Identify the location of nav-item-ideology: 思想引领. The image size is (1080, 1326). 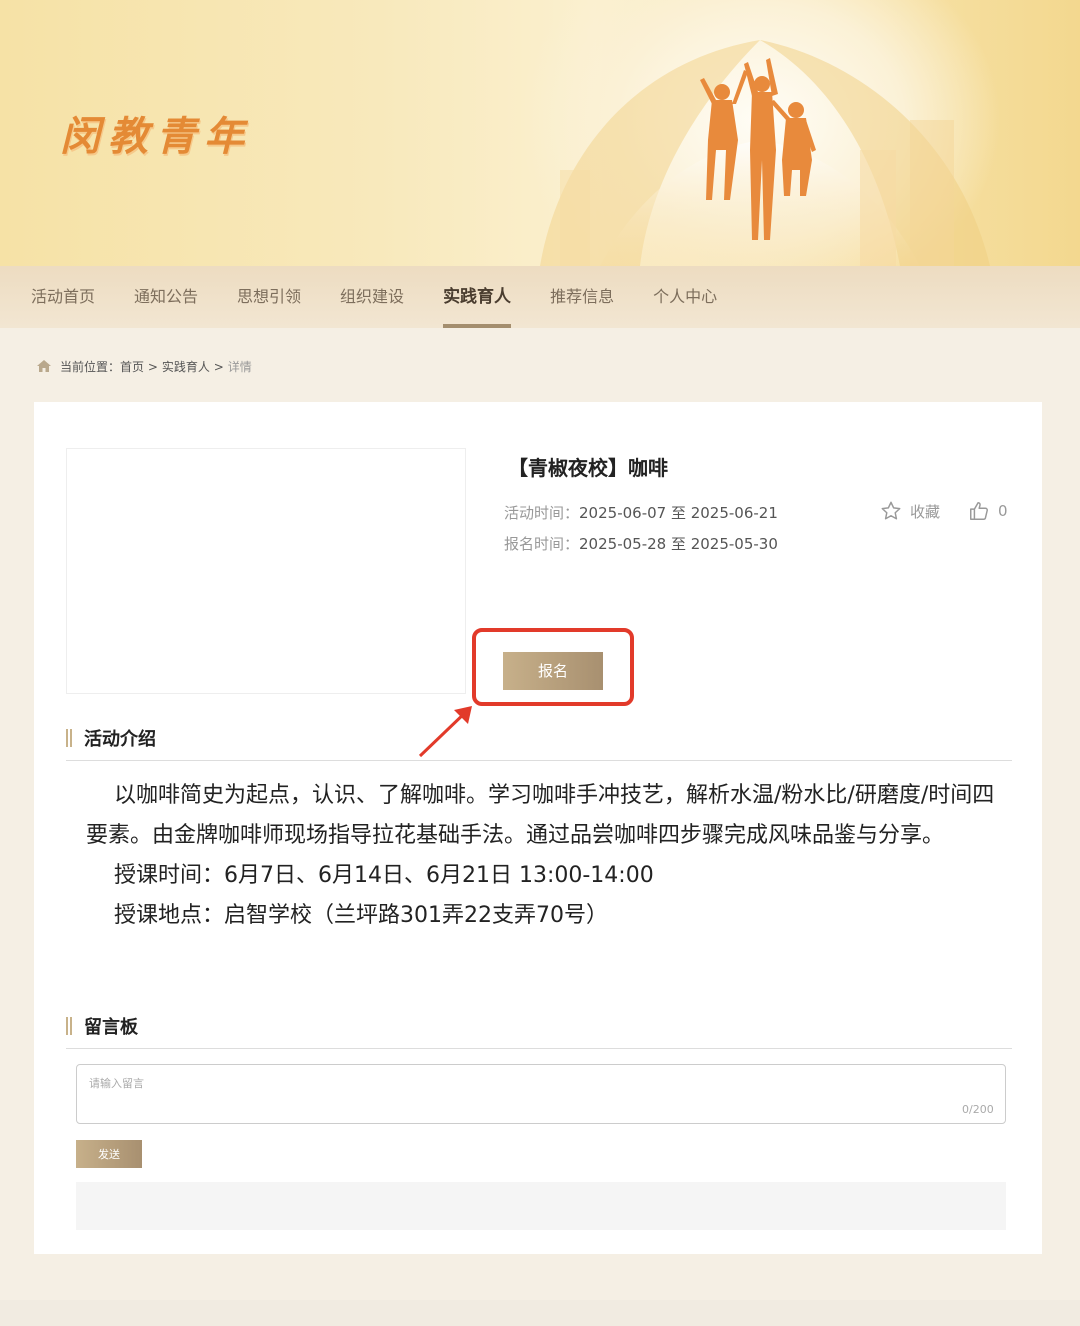
(269, 297).